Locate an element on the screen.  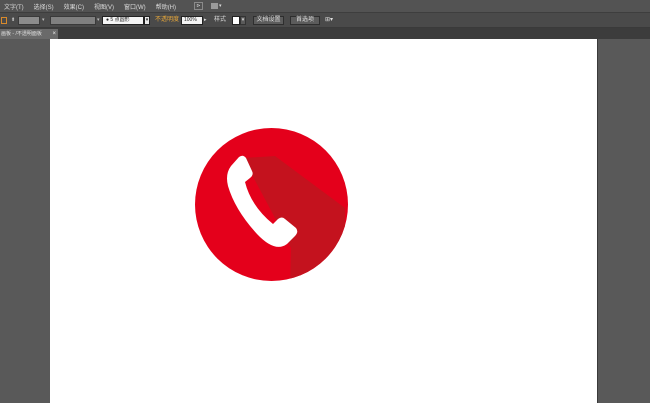
bridge-icon: ⊳ is located at coordinates (199, 6).